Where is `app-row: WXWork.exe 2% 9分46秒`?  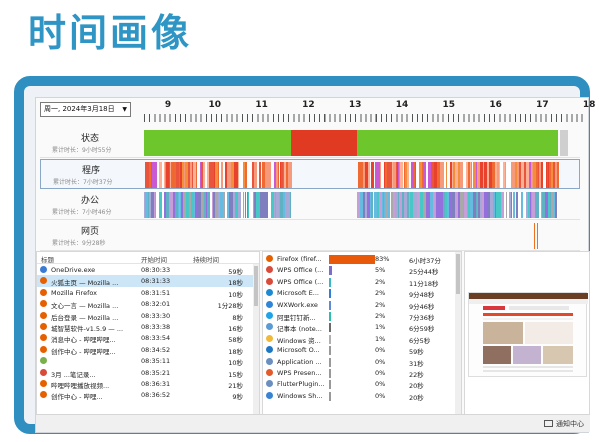 app-row: WXWork.exe 2% 9分46秒 is located at coordinates (362, 305).